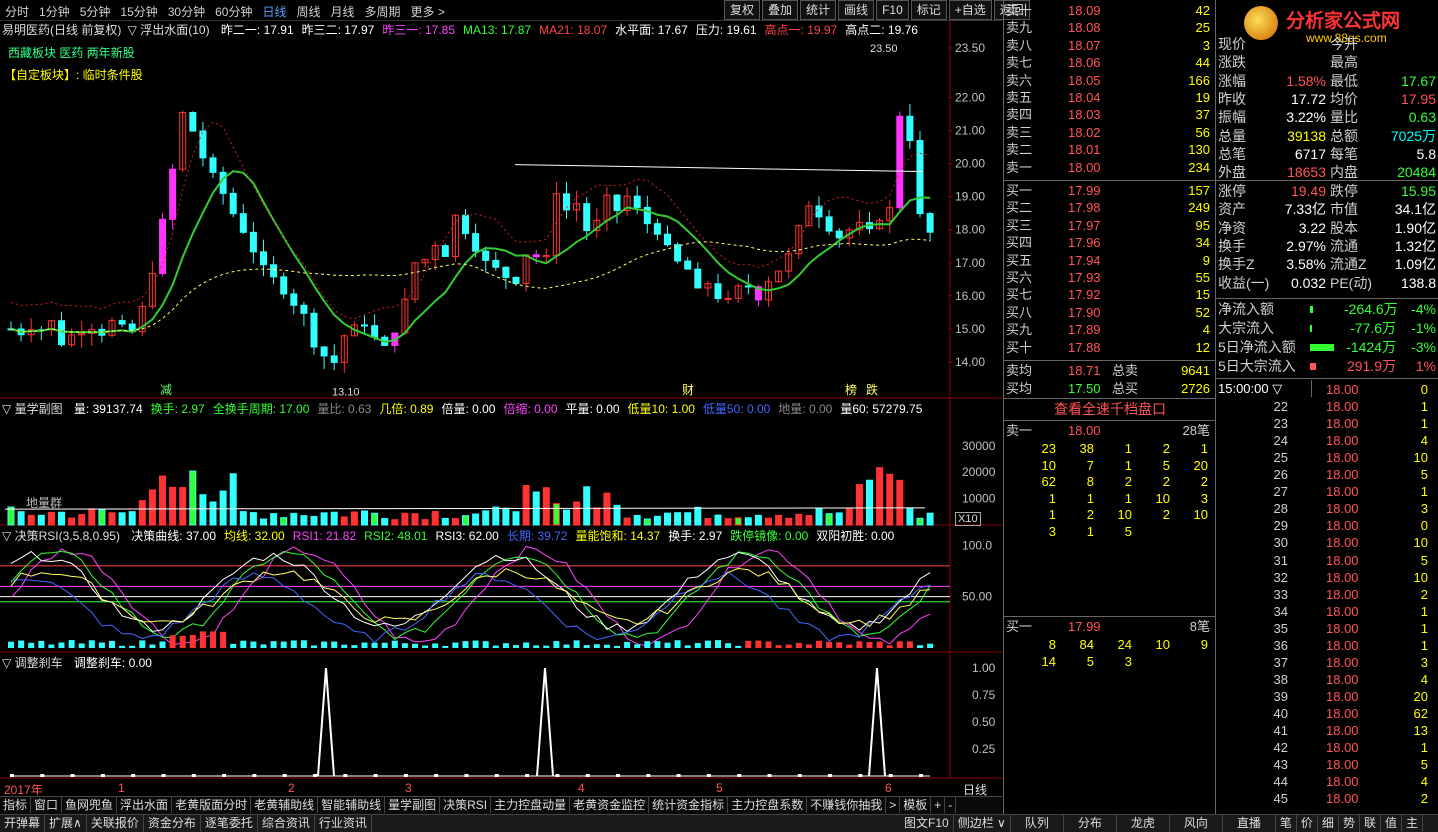  I want to click on bottom-tab: 关联报价, so click(115, 823).